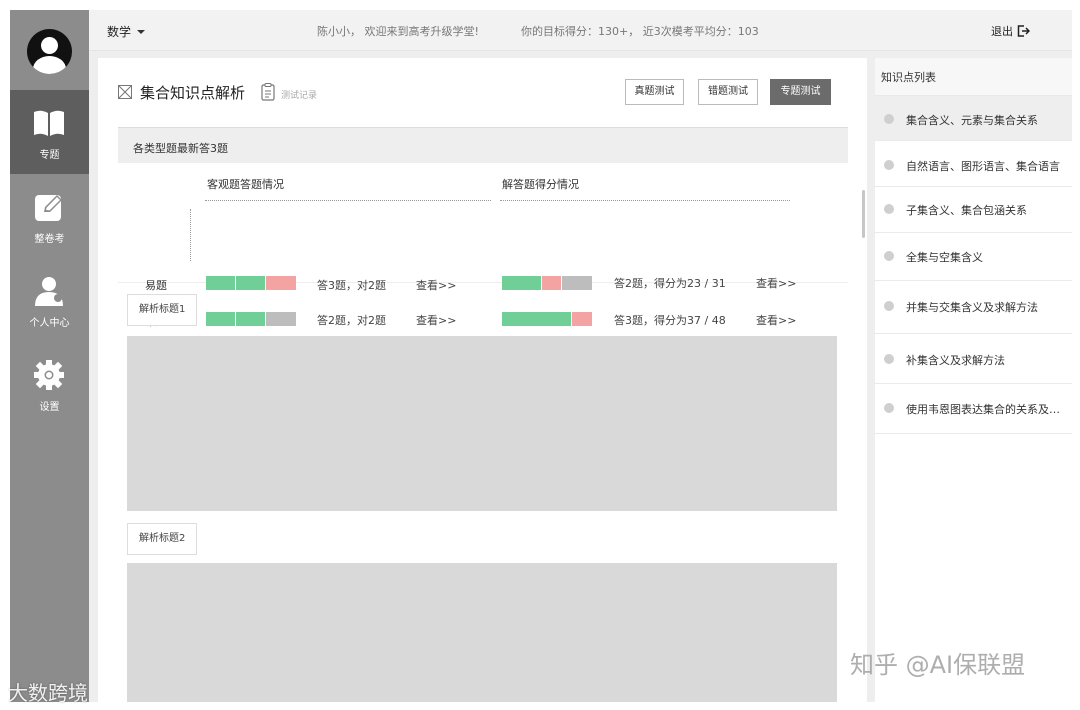 The height and width of the screenshot is (710, 1080). I want to click on knowledge-item-label: 自然语言、图形语言、集合语言, so click(983, 166).